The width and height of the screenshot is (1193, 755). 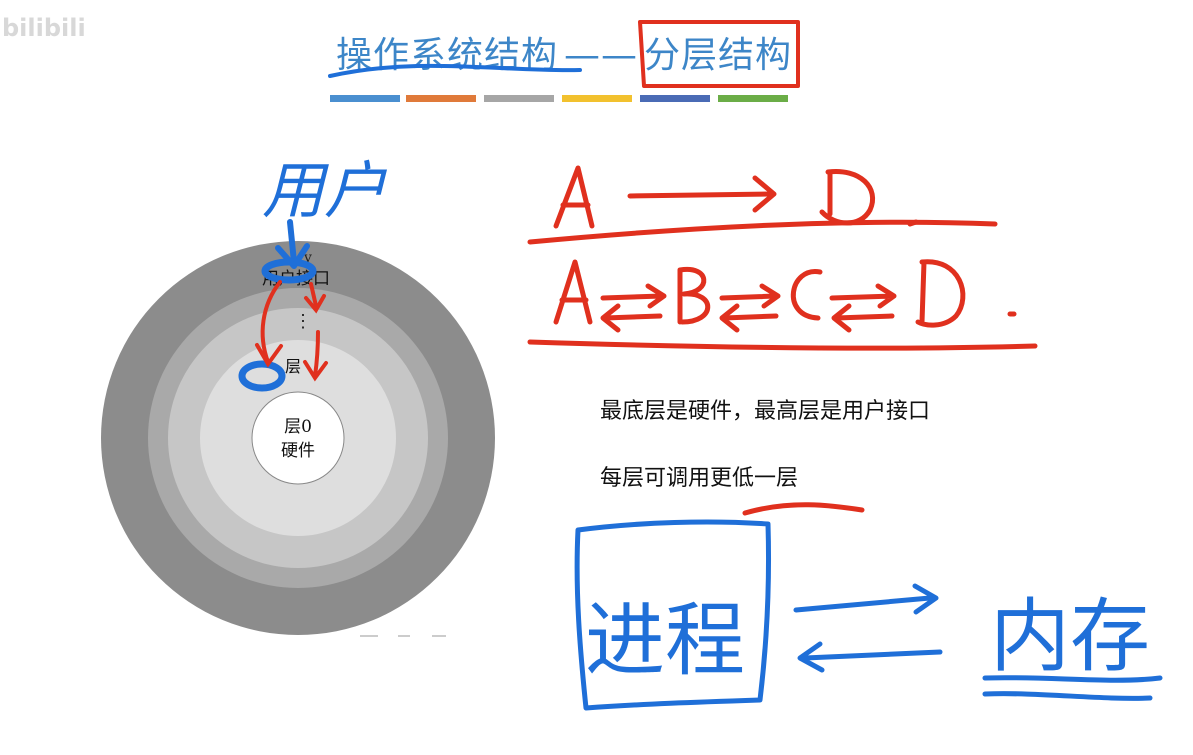 What do you see at coordinates (303, 321) in the screenshot?
I see `ring-label-dots: ⋮` at bounding box center [303, 321].